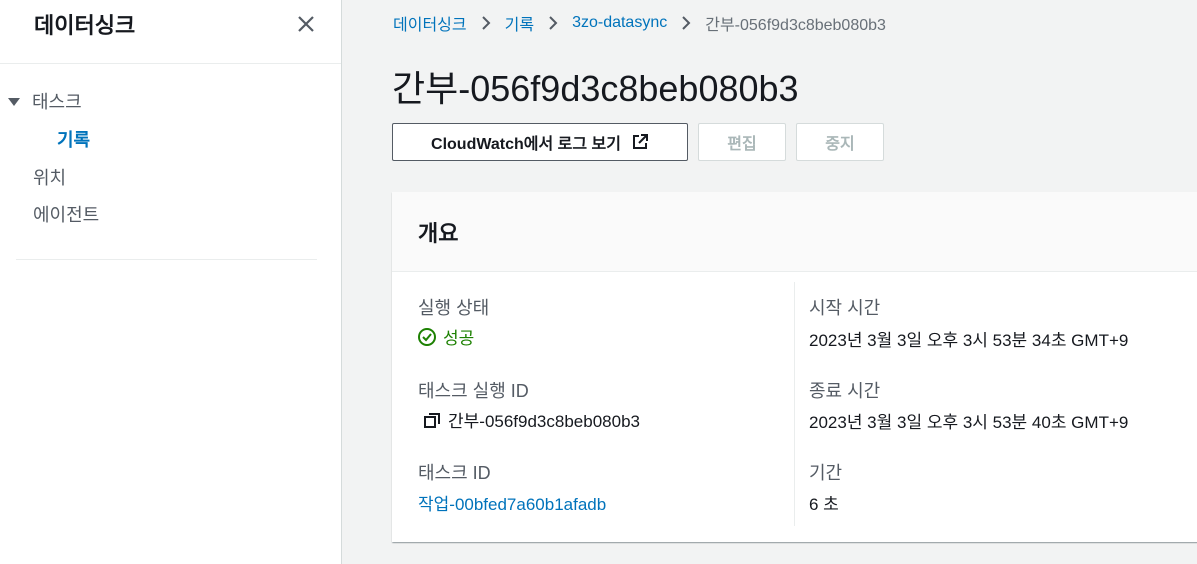 This screenshot has height=564, width=1197. Describe the element at coordinates (438, 233) in the screenshot. I see `overview-title: 개요` at that location.